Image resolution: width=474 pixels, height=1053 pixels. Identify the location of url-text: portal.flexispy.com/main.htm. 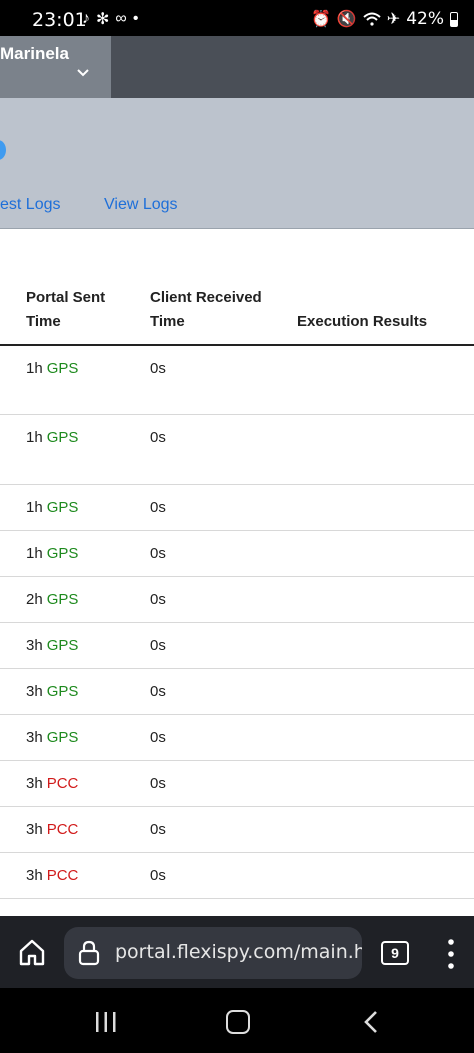
(238, 952).